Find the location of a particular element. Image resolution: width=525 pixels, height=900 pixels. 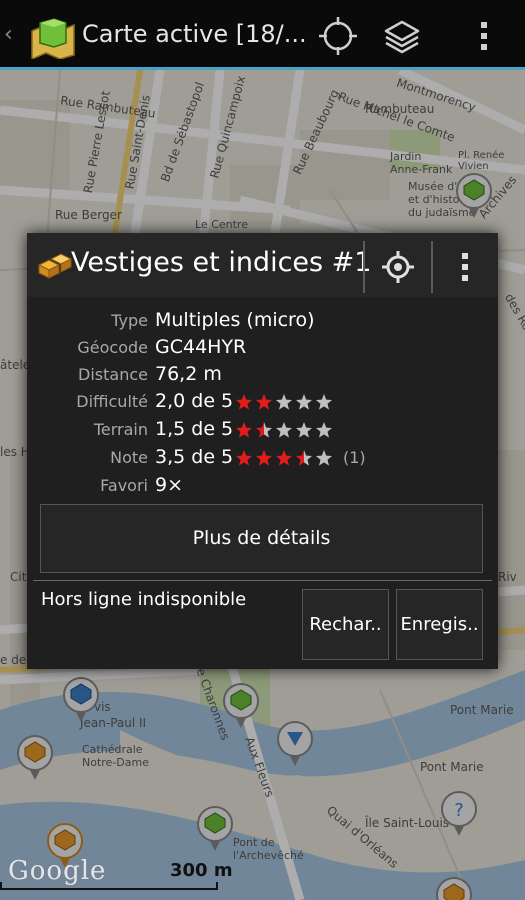

overflow-menu-button is located at coordinates (484, 36).